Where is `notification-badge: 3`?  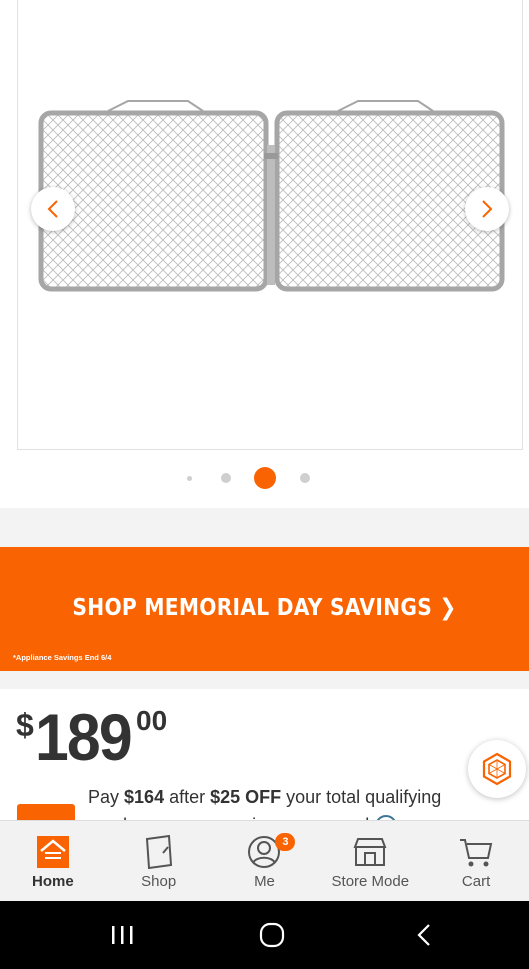 notification-badge: 3 is located at coordinates (285, 842).